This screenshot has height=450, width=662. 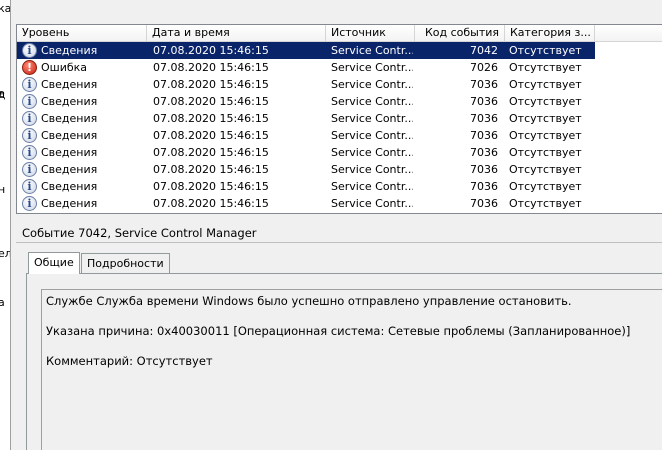 I want to click on event-description-line: Комментарий: Отсутствует, so click(x=129, y=361).